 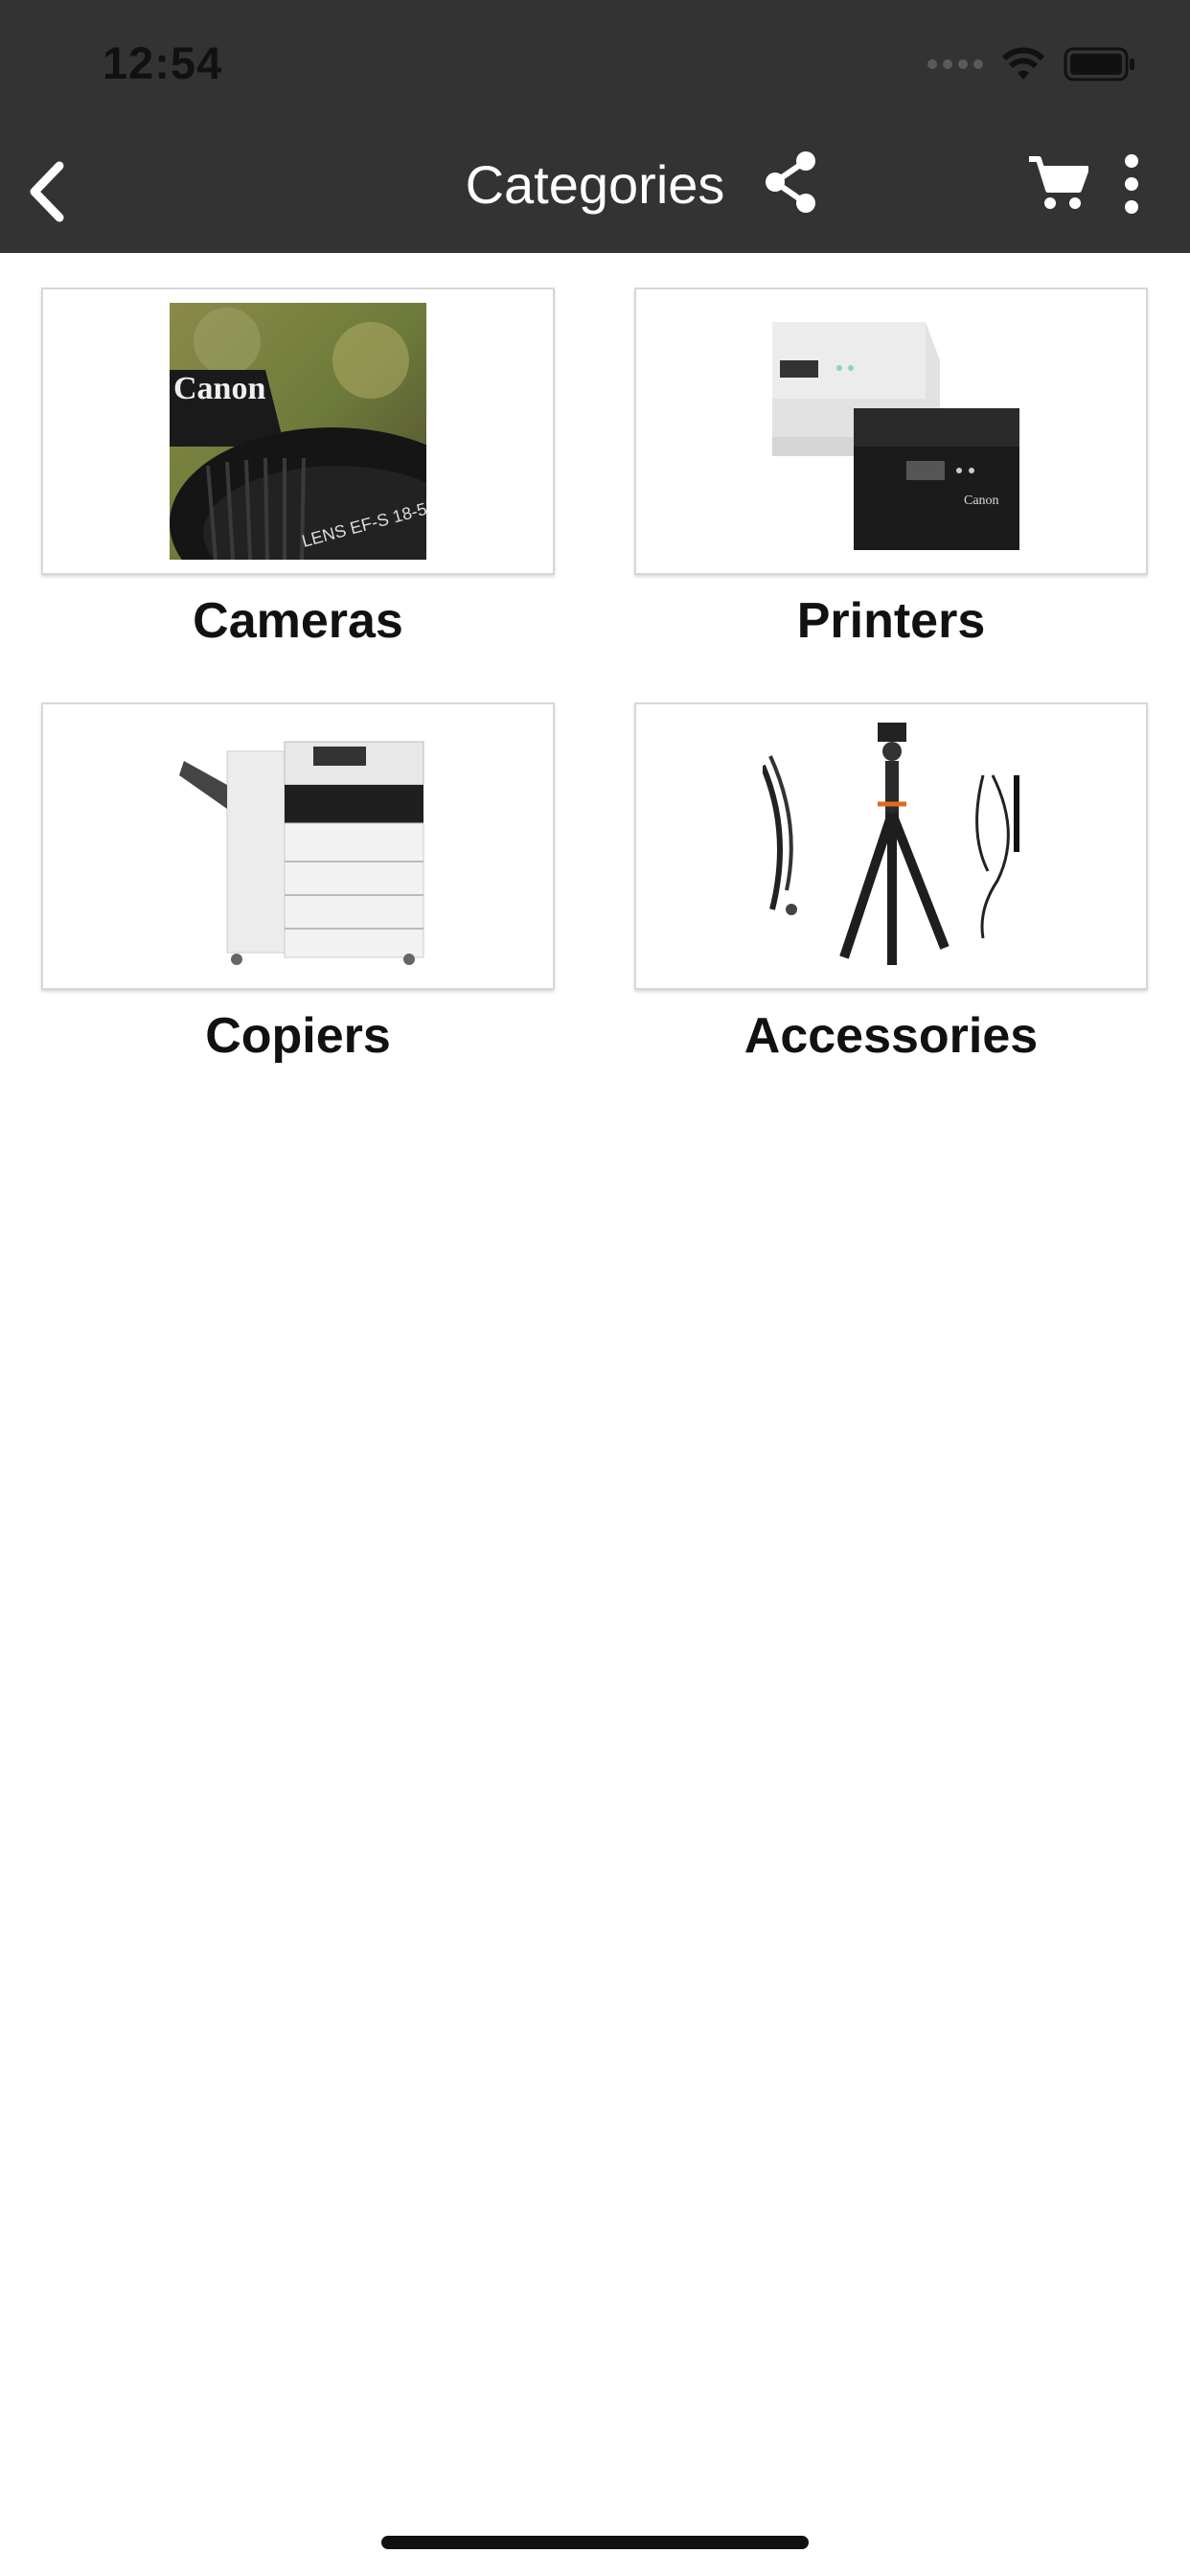 What do you see at coordinates (1023, 63) in the screenshot?
I see `wifi-icon` at bounding box center [1023, 63].